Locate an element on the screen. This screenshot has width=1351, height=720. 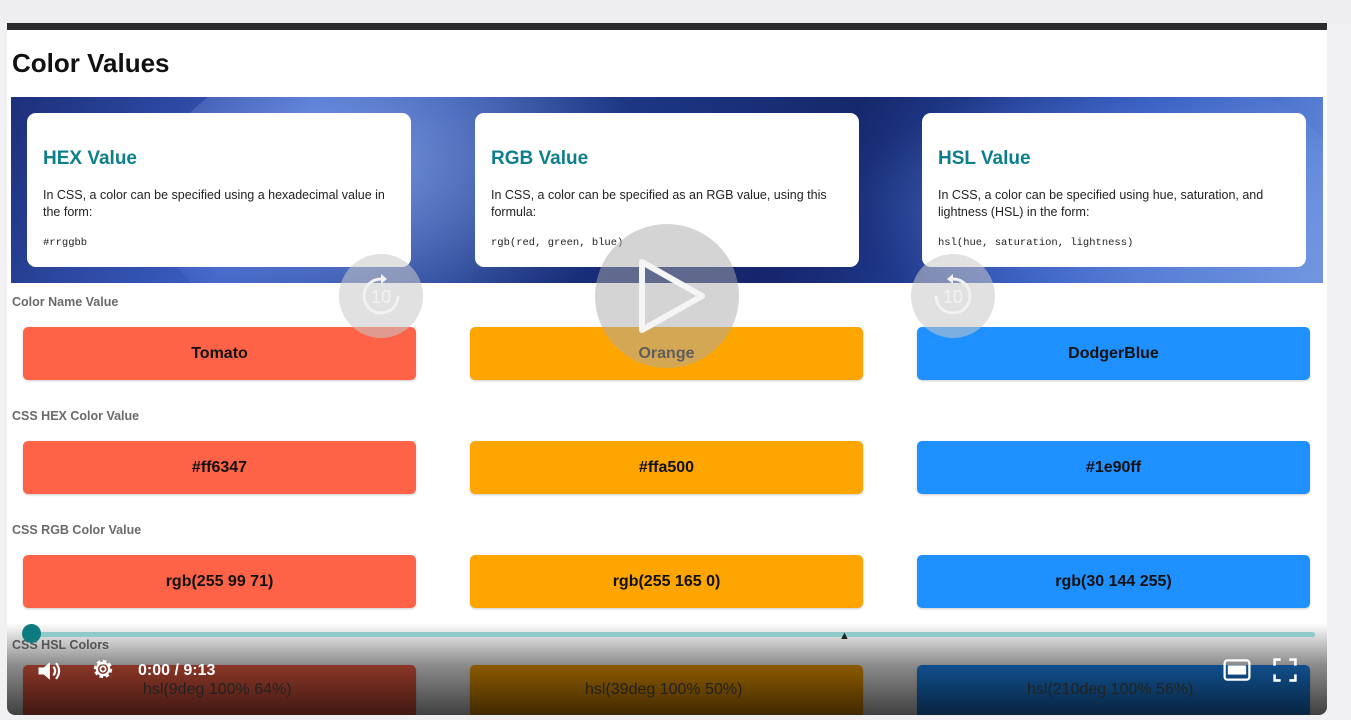
replay-10-button: 10 is located at coordinates (381, 296).